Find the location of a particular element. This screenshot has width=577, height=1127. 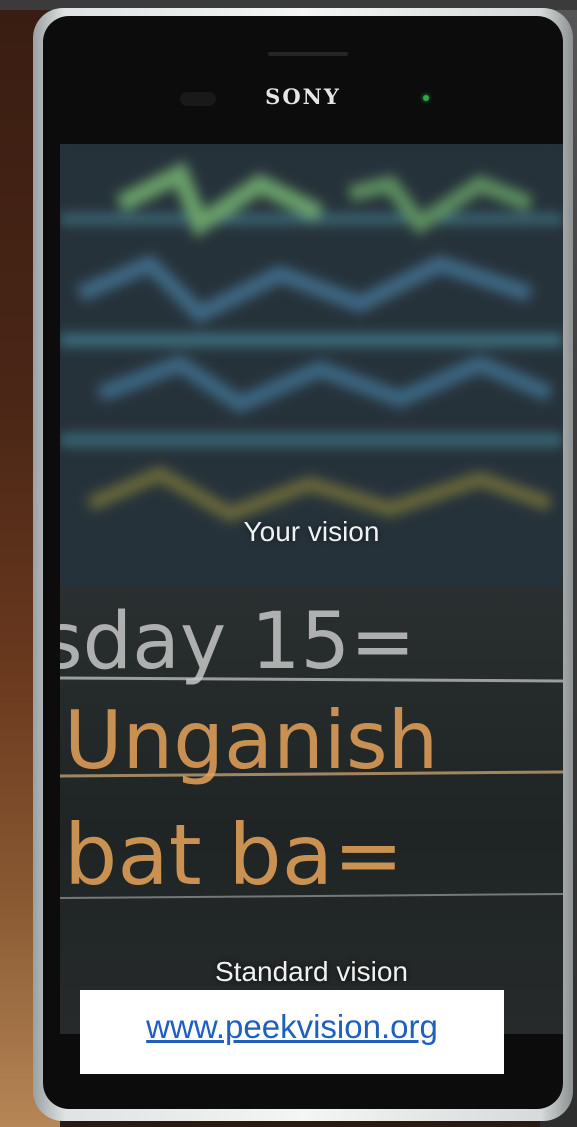

your-vision-label: Your vision is located at coordinates (311, 531).